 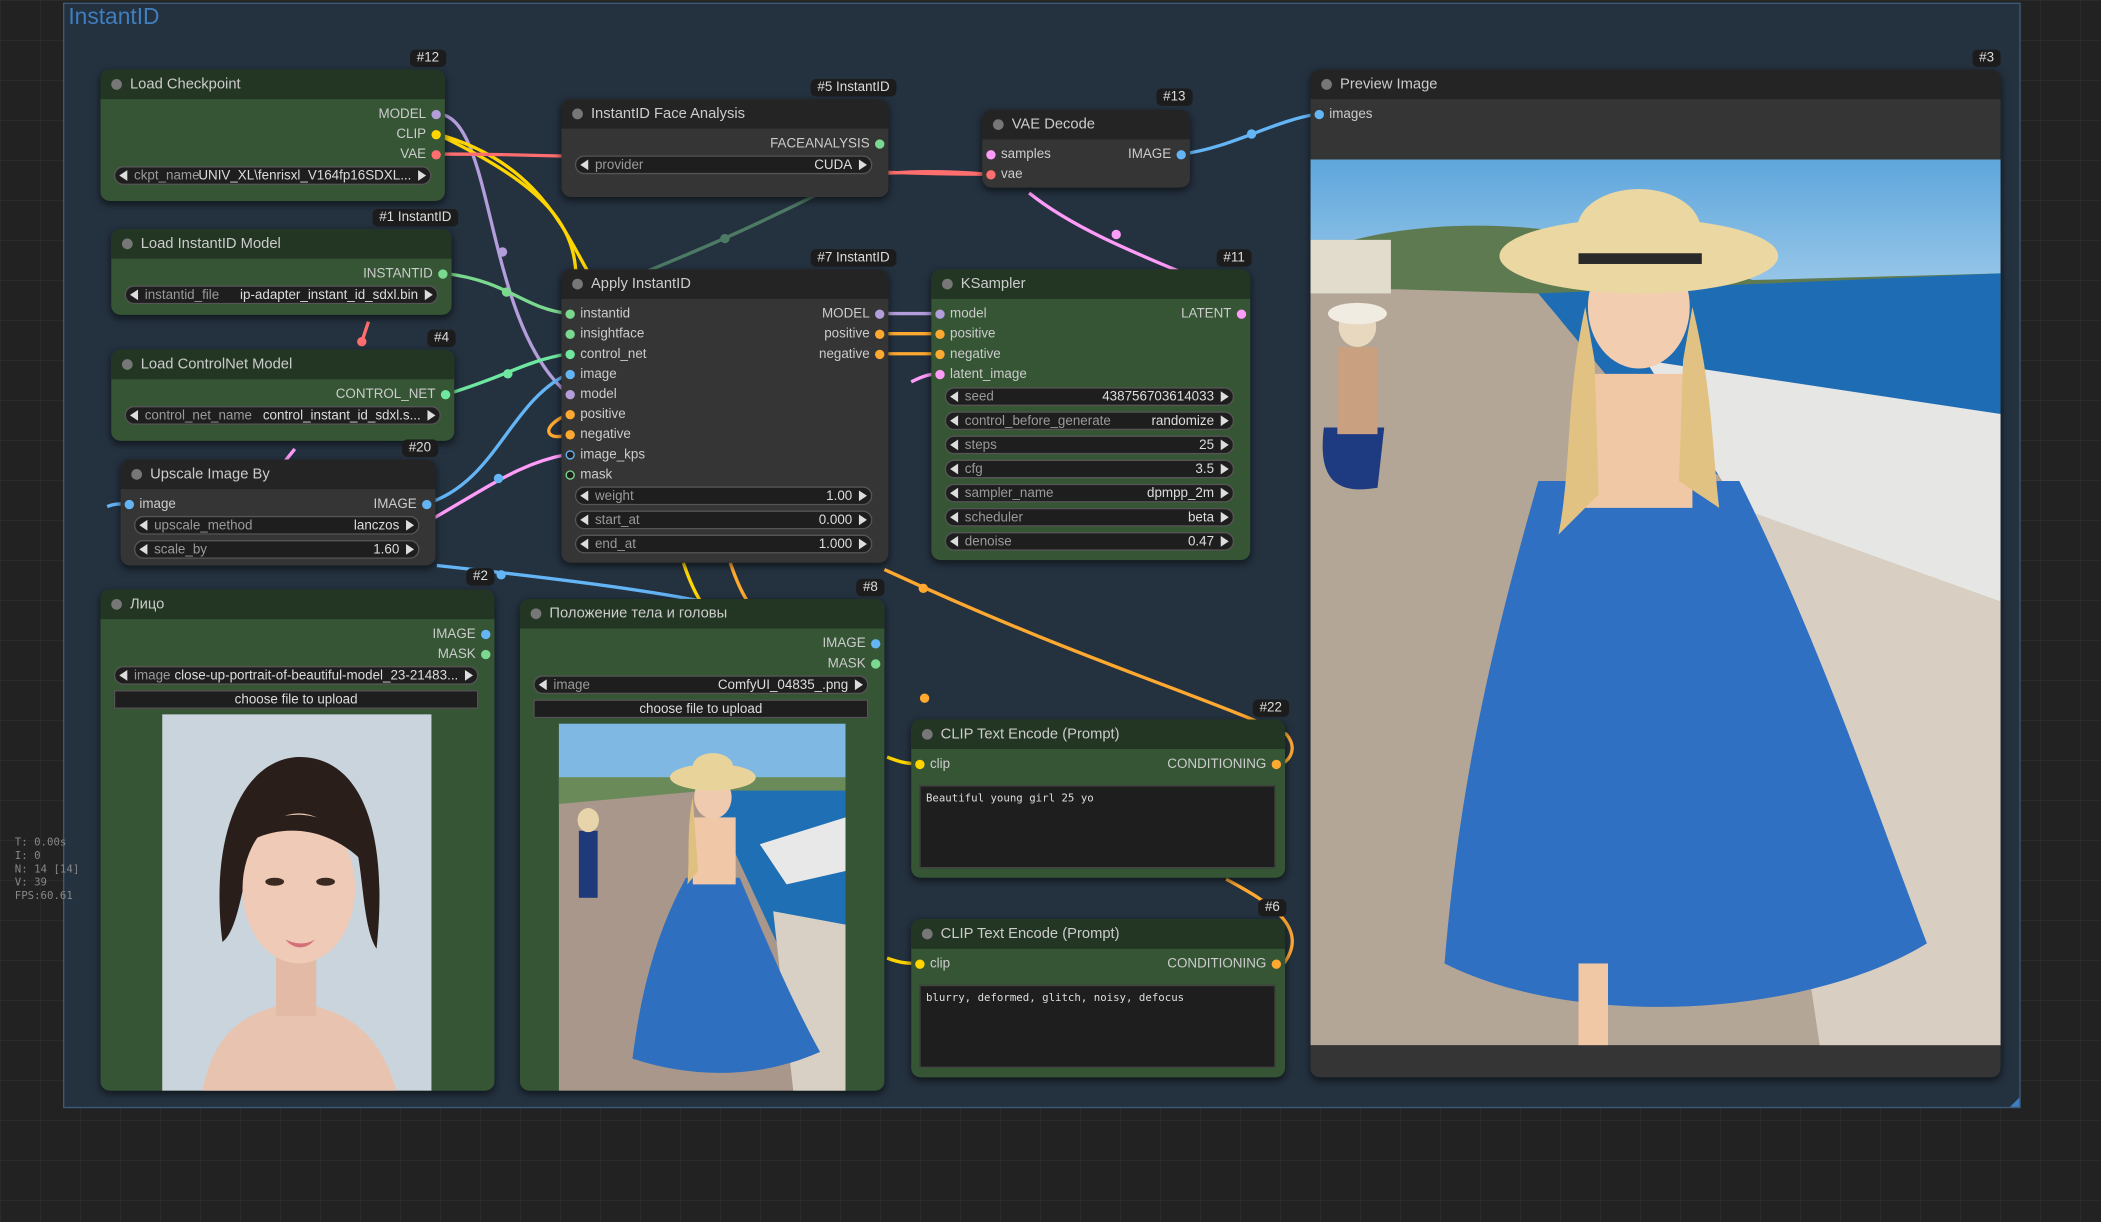 What do you see at coordinates (723, 544) in the screenshot?
I see `end-at-widget: end_at 1.000` at bounding box center [723, 544].